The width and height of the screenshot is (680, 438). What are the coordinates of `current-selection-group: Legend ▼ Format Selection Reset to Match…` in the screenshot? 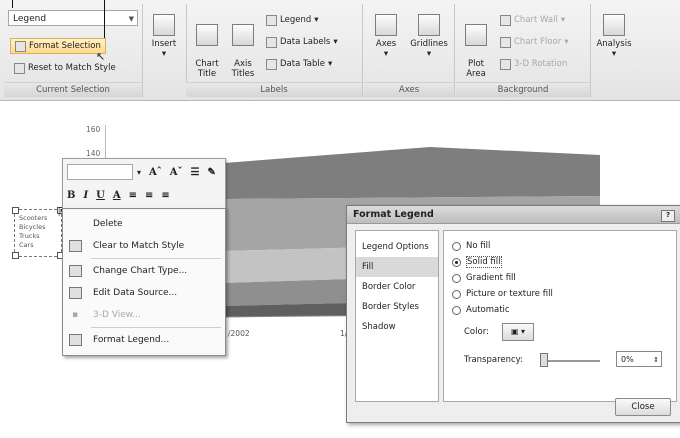 It's located at (73, 50).